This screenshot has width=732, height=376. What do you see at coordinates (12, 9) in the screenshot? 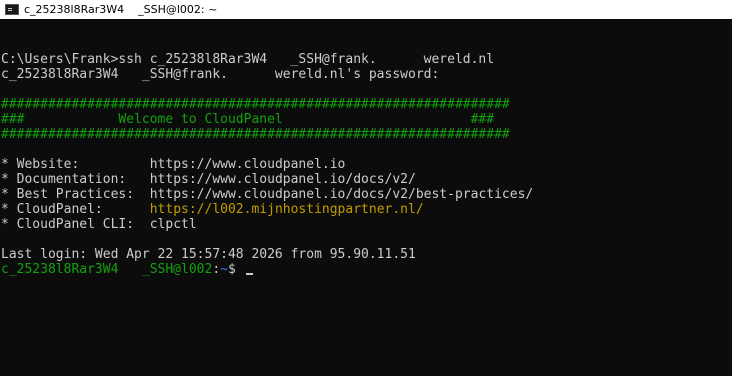
I see `terminal-icon` at bounding box center [12, 9].